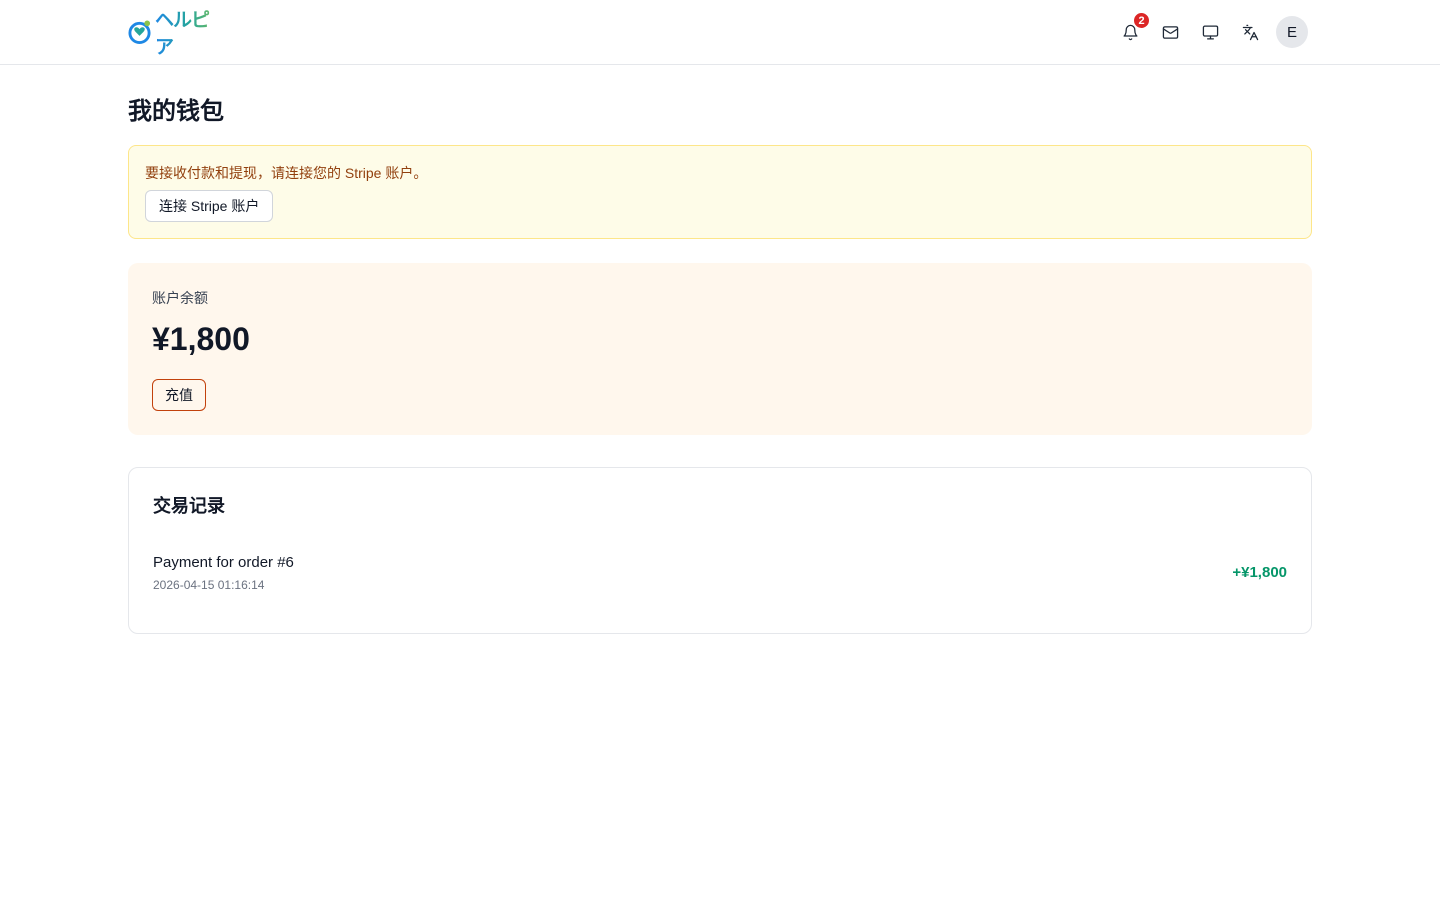  I want to click on user-avatar: E, so click(1292, 32).